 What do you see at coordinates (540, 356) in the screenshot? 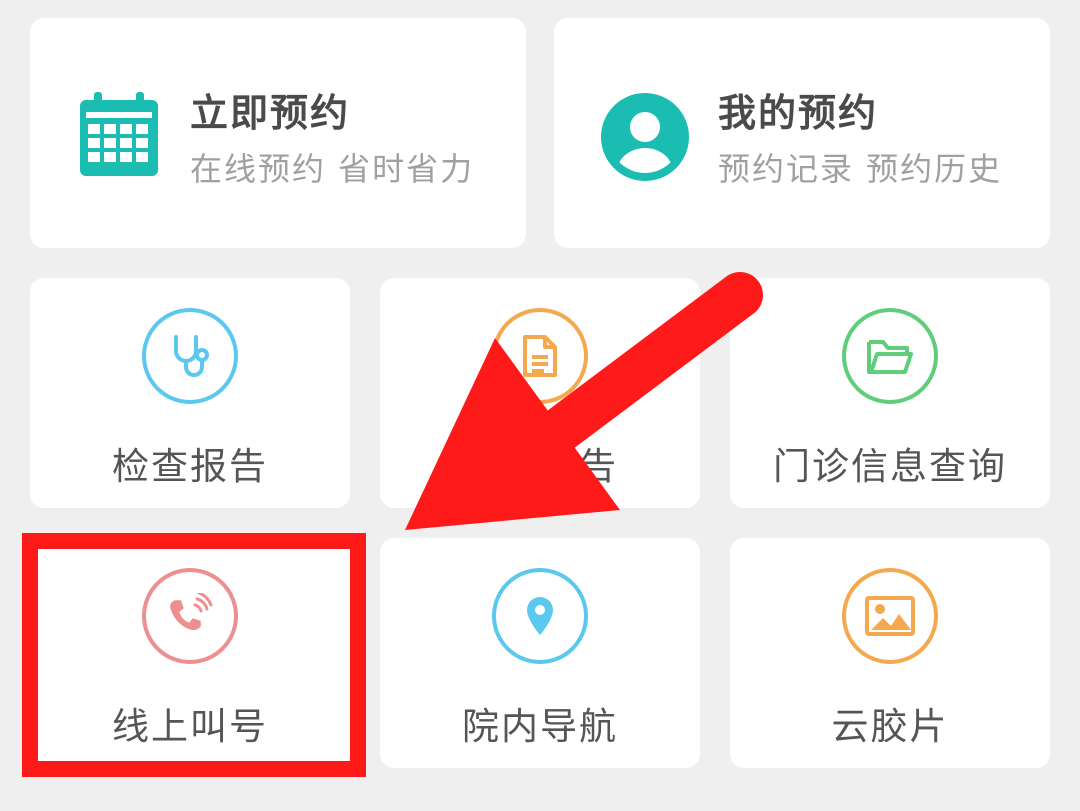
I see `document-icon` at bounding box center [540, 356].